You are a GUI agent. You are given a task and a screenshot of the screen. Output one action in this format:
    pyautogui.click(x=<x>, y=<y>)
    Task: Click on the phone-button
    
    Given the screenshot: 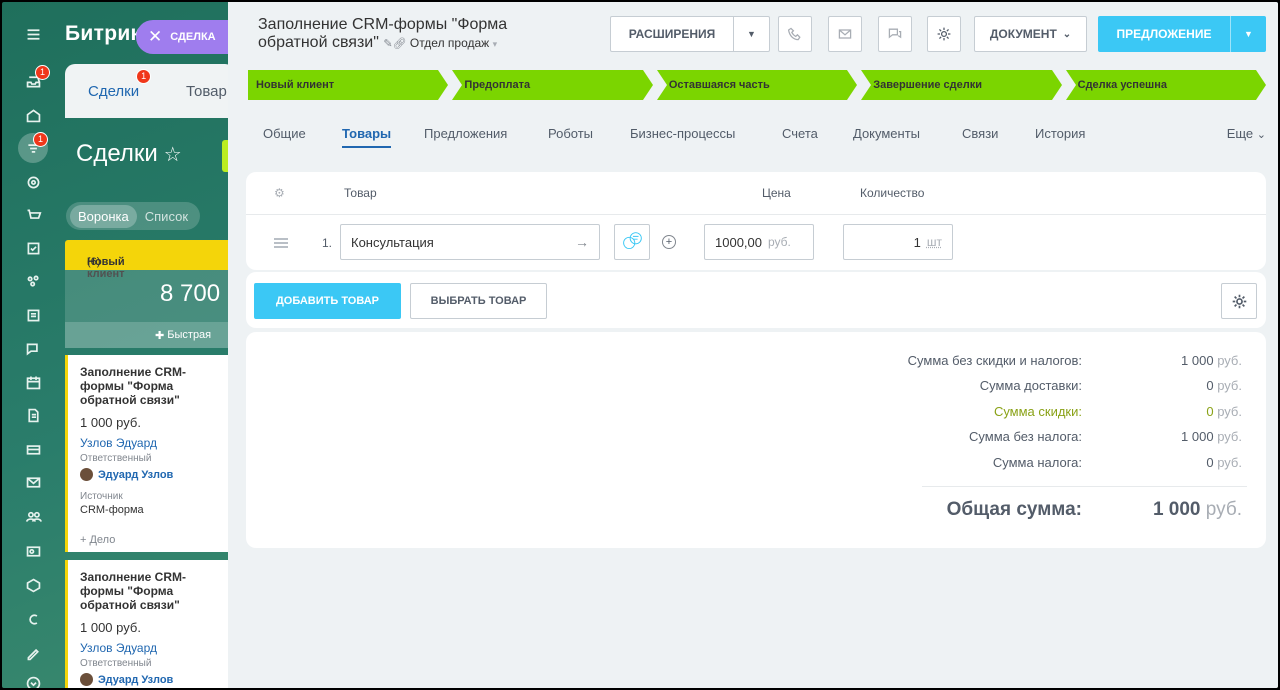 What is the action you would take?
    pyautogui.click(x=795, y=34)
    